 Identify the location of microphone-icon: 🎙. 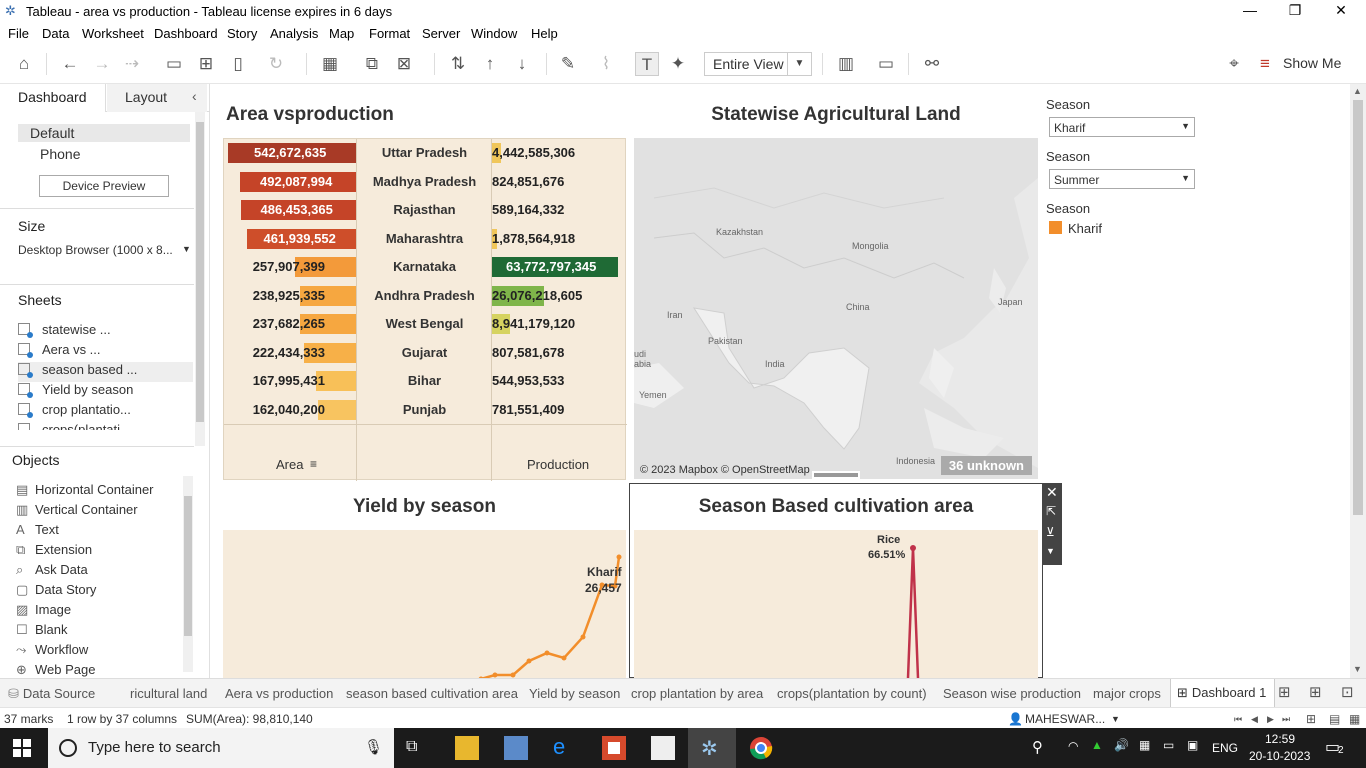
(373, 747).